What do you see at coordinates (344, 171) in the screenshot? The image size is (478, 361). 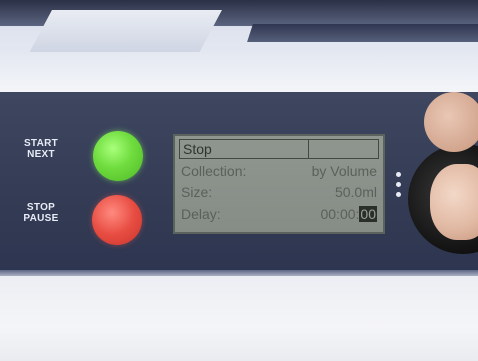 I see `lcd-row-value: by Volume` at bounding box center [344, 171].